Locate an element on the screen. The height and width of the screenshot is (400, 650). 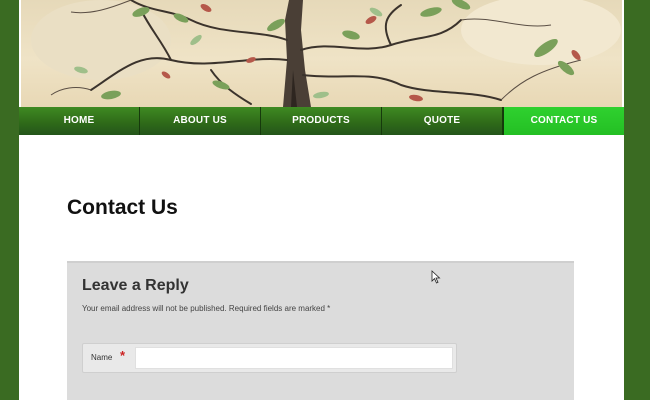
nav-item-contact-us: CONTACT US is located at coordinates (563, 121).